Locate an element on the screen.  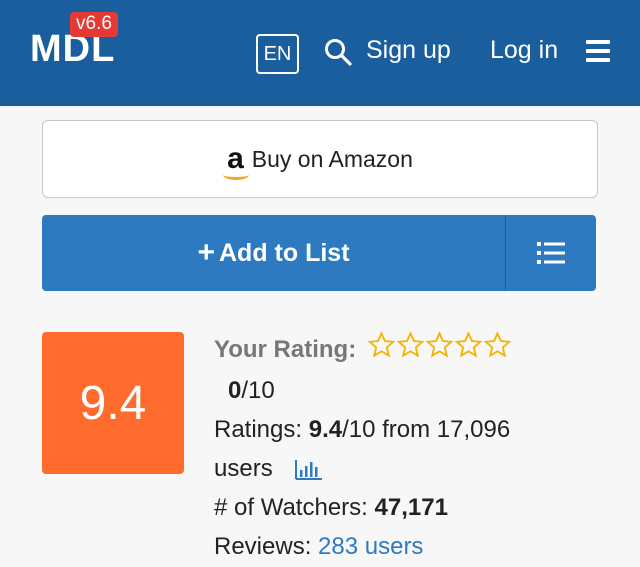
ratings-users: users is located at coordinates (243, 468).